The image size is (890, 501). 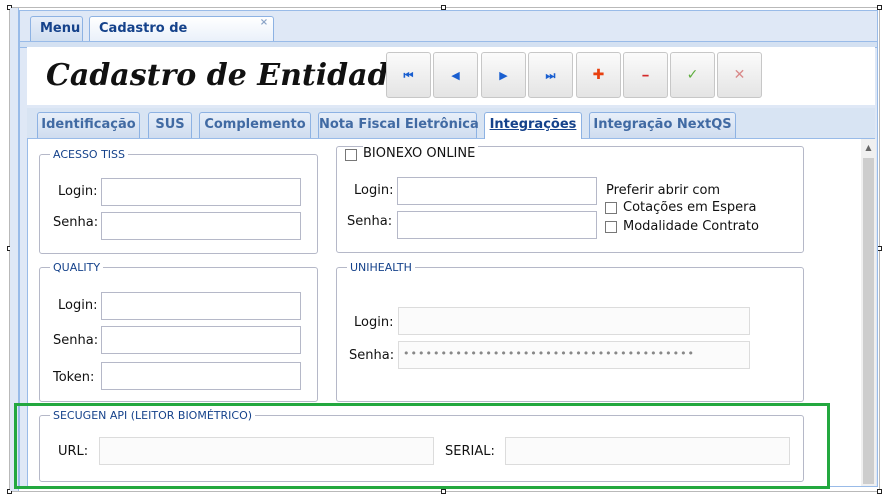 I want to click on acesso-tiss-senha-input, so click(x=201, y=226).